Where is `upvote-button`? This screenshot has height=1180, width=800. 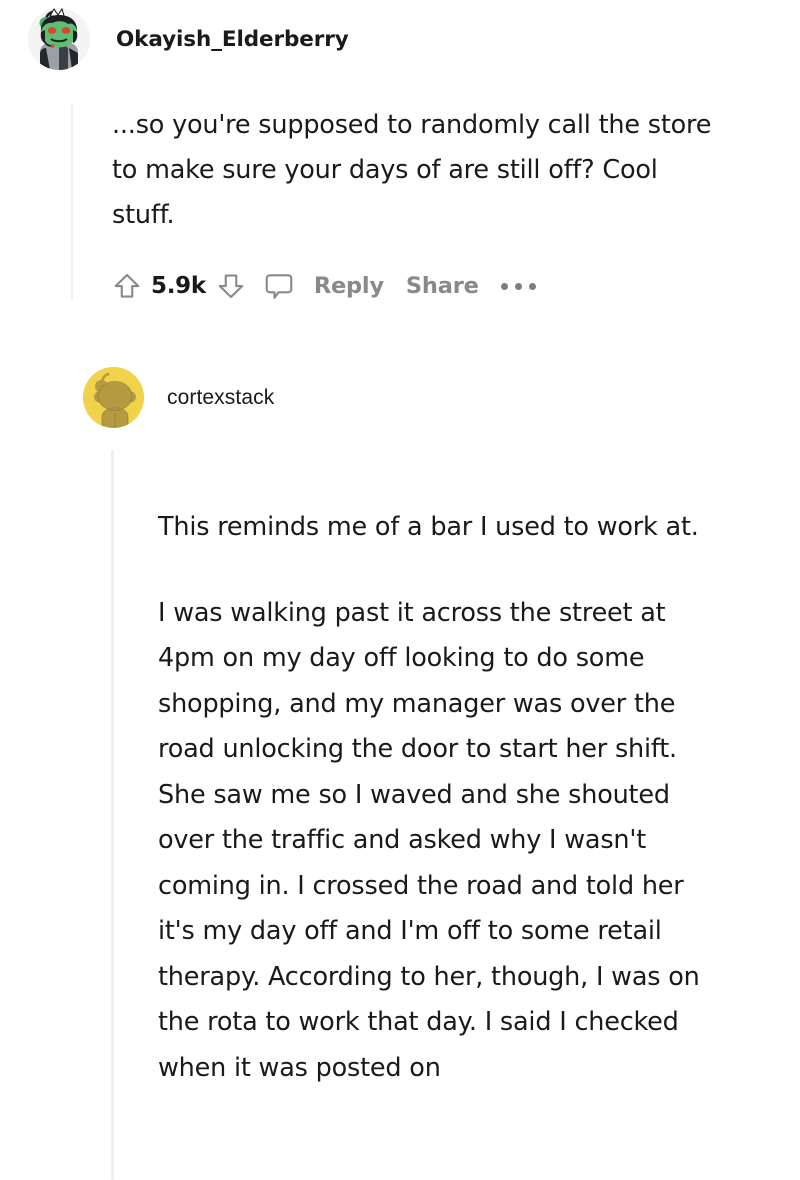
upvote-button is located at coordinates (127, 286).